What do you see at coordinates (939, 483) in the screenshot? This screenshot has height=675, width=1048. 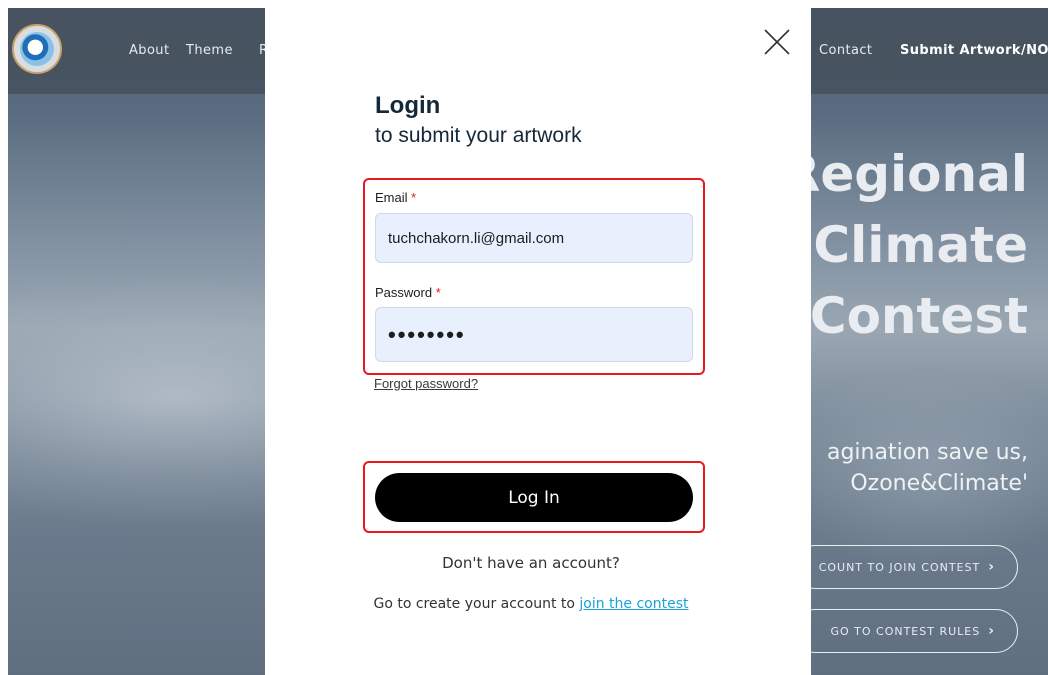 I see `hero-subtitle-line-2: Ozone&Climate'` at bounding box center [939, 483].